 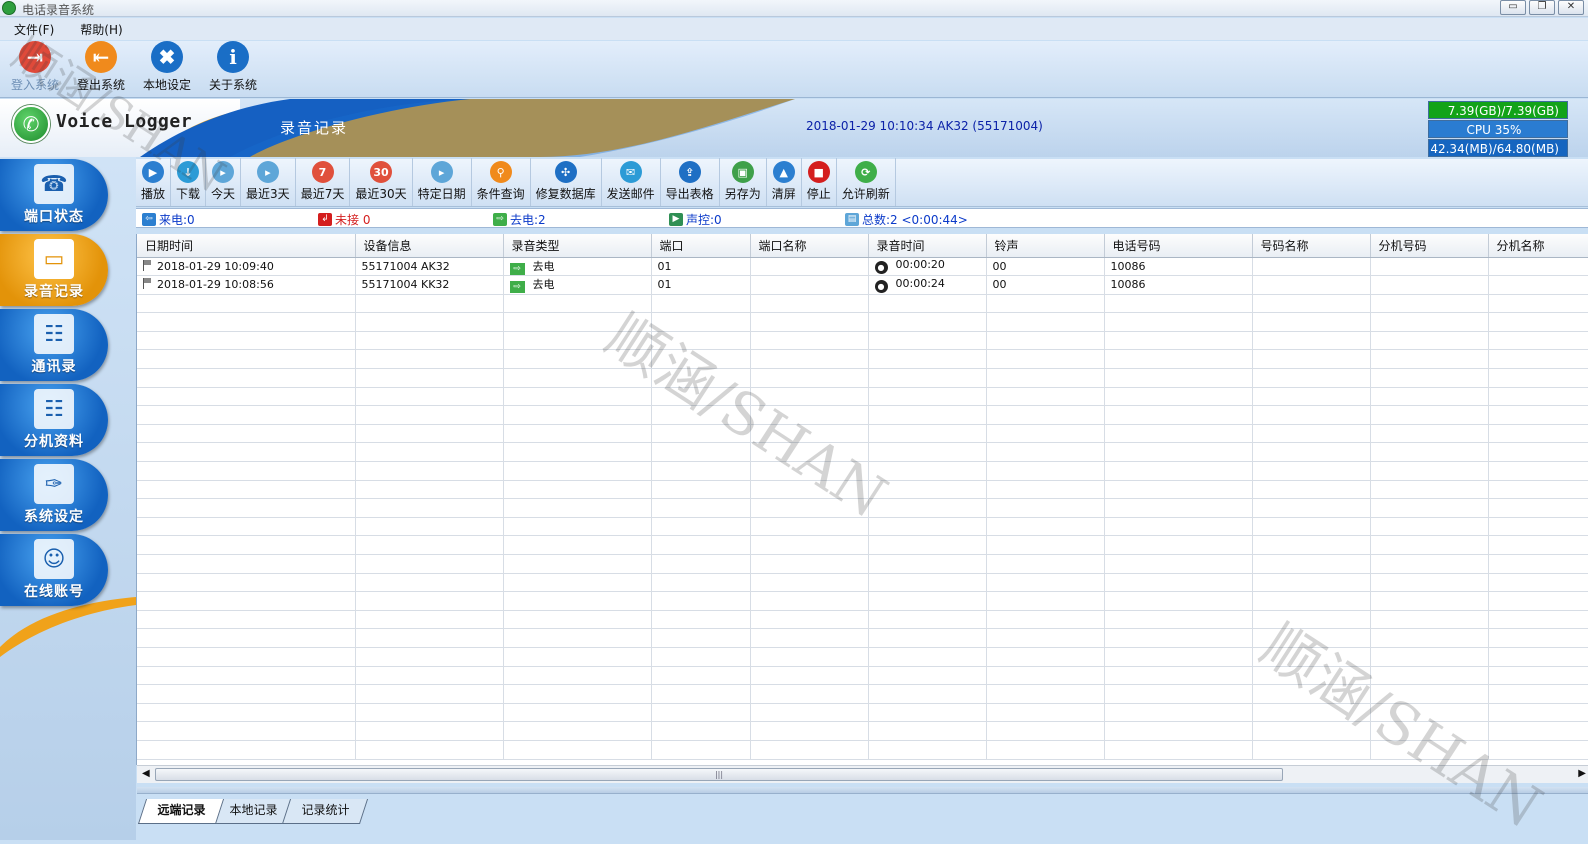 I want to click on table-cell: 55171004 AK32, so click(x=429, y=267).